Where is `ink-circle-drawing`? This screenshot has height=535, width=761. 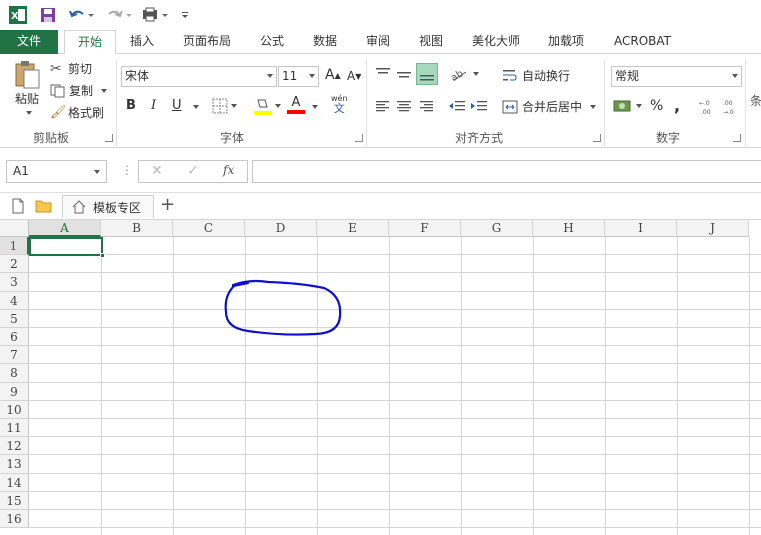 ink-circle-drawing is located at coordinates (283, 307).